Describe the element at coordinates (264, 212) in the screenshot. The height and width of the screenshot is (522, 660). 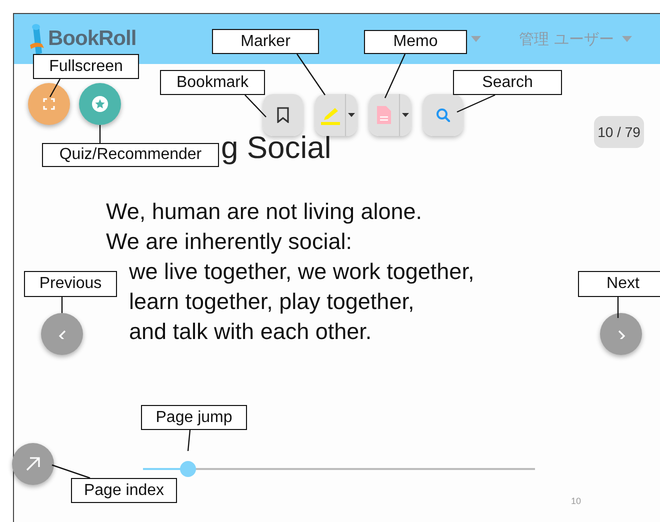
I see `slide-text: We, human are not living alone.` at that location.